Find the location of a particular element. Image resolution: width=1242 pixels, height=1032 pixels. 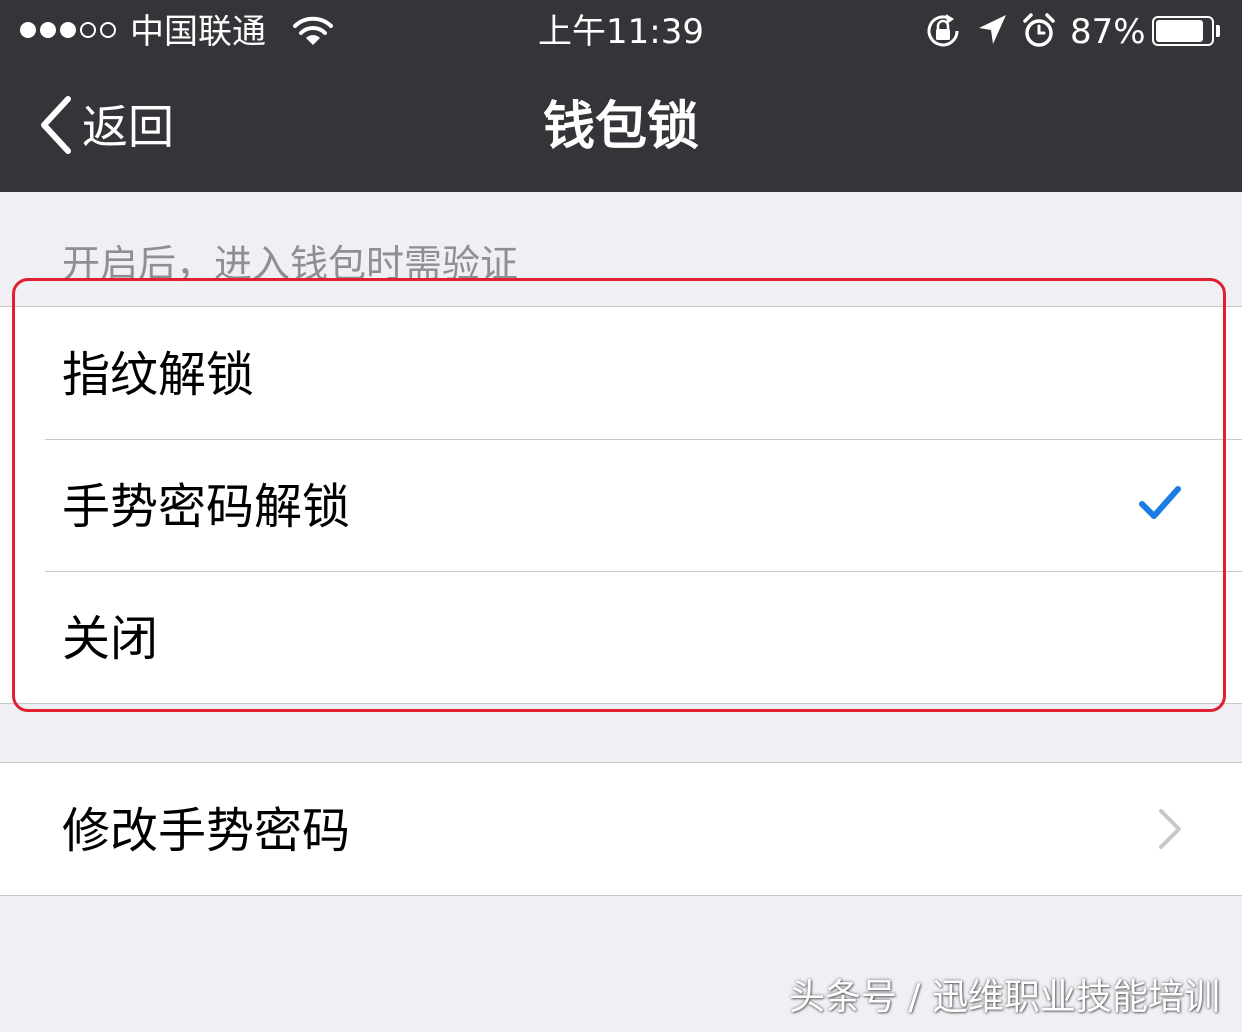

option-label: 指纹解锁 is located at coordinates (158, 375).